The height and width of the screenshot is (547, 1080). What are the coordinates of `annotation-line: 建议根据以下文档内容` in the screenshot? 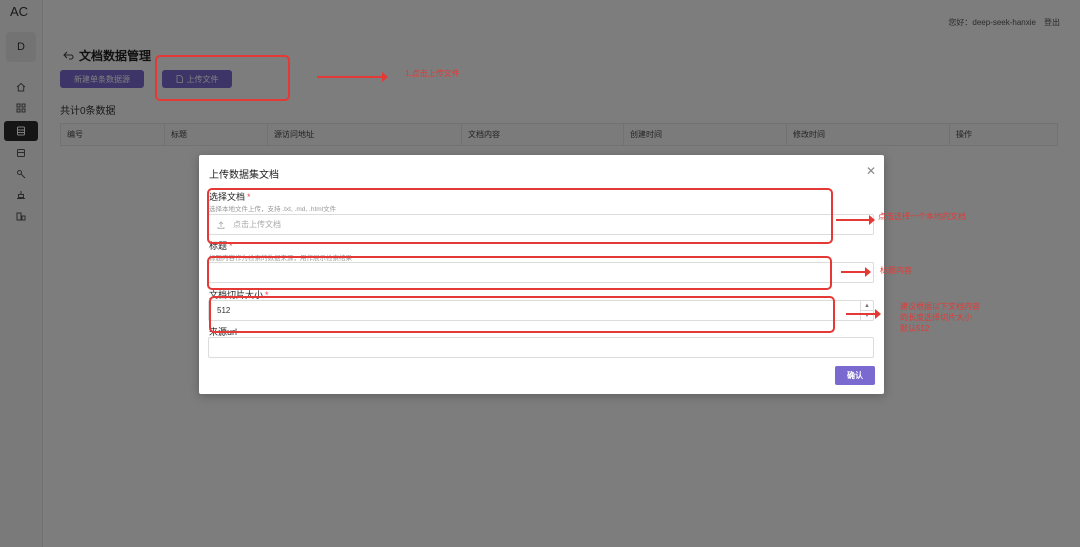 It's located at (940, 306).